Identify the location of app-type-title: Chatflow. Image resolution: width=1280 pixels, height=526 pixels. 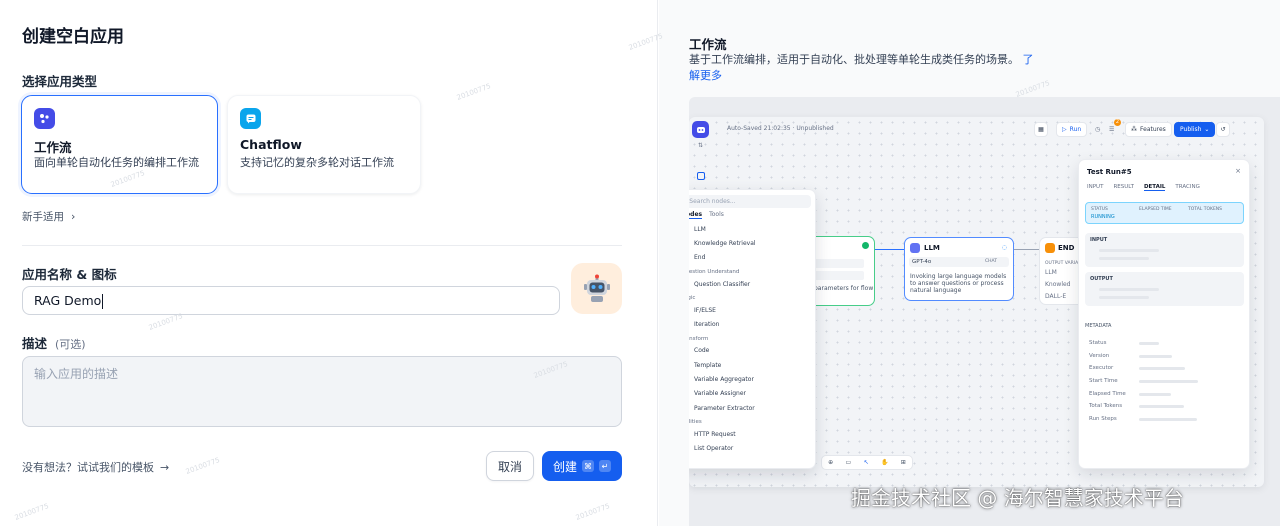
(271, 144).